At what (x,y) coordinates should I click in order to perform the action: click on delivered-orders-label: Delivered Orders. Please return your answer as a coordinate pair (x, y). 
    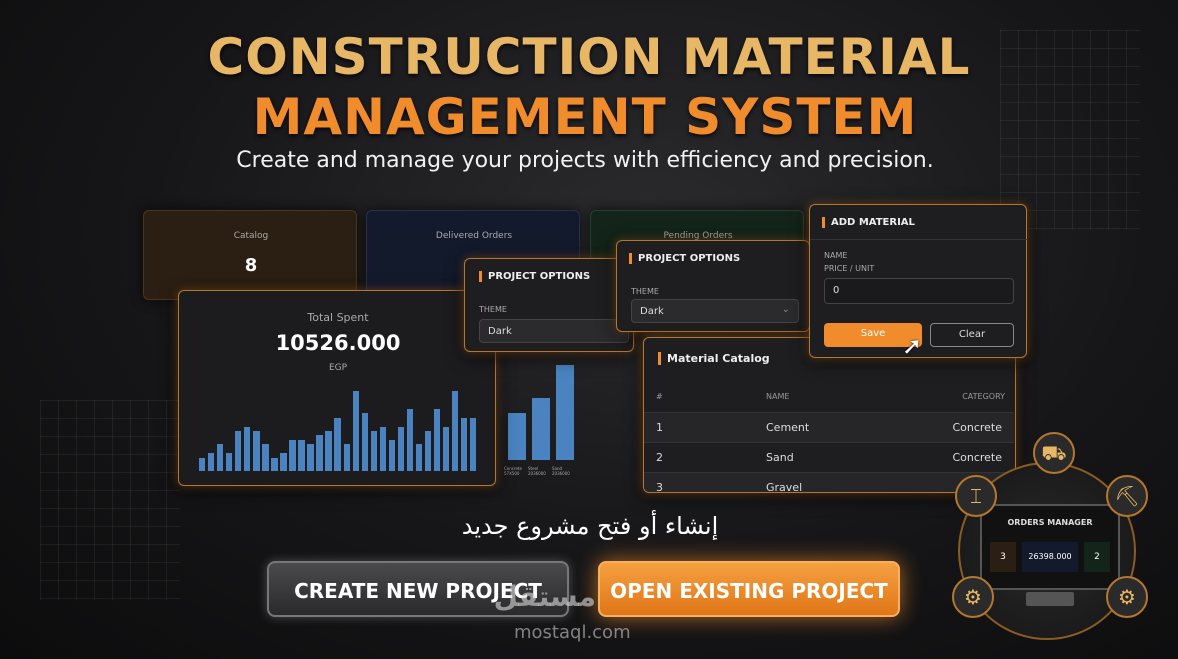
    Looking at the image, I should click on (474, 236).